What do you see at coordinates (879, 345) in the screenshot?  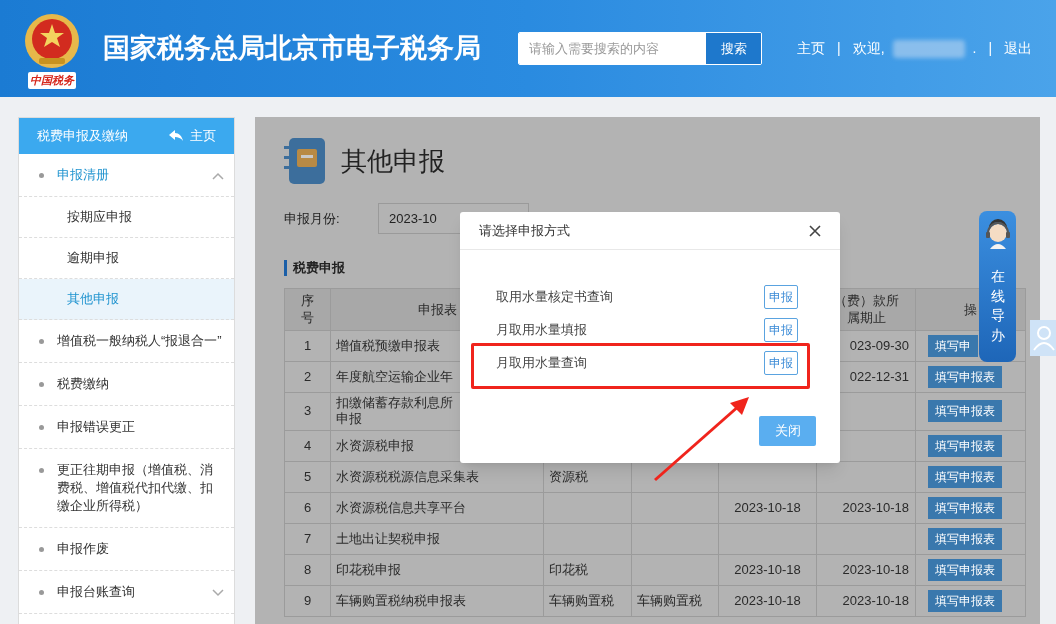 I see `table-cell: 023-09-30` at bounding box center [879, 345].